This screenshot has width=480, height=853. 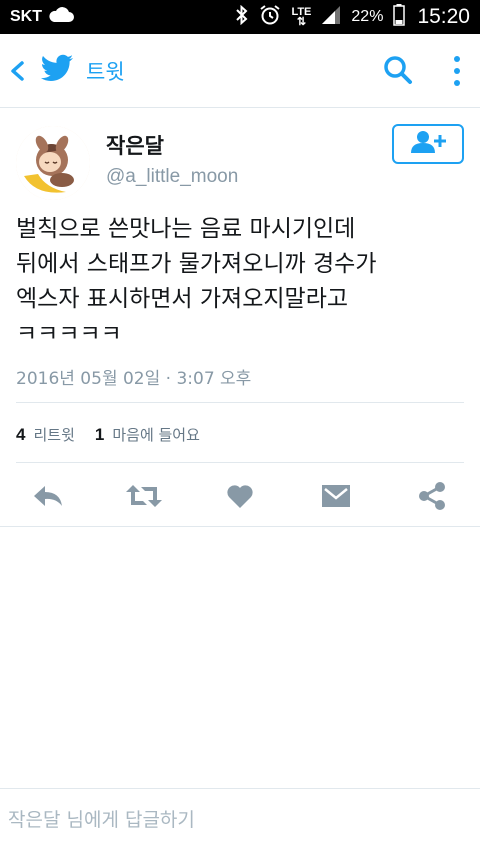 What do you see at coordinates (48, 496) in the screenshot?
I see `reply-icon` at bounding box center [48, 496].